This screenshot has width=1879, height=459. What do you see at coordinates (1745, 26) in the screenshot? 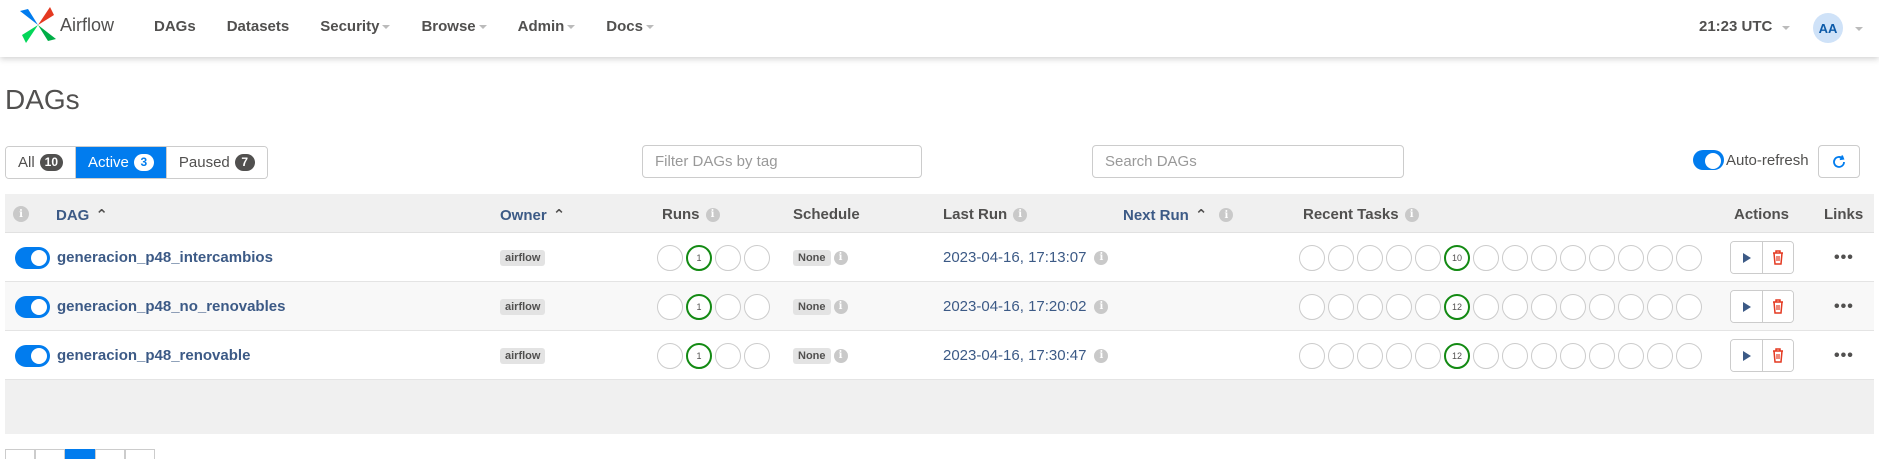
I see `timezone-dropdown: 21:23 UTC` at bounding box center [1745, 26].